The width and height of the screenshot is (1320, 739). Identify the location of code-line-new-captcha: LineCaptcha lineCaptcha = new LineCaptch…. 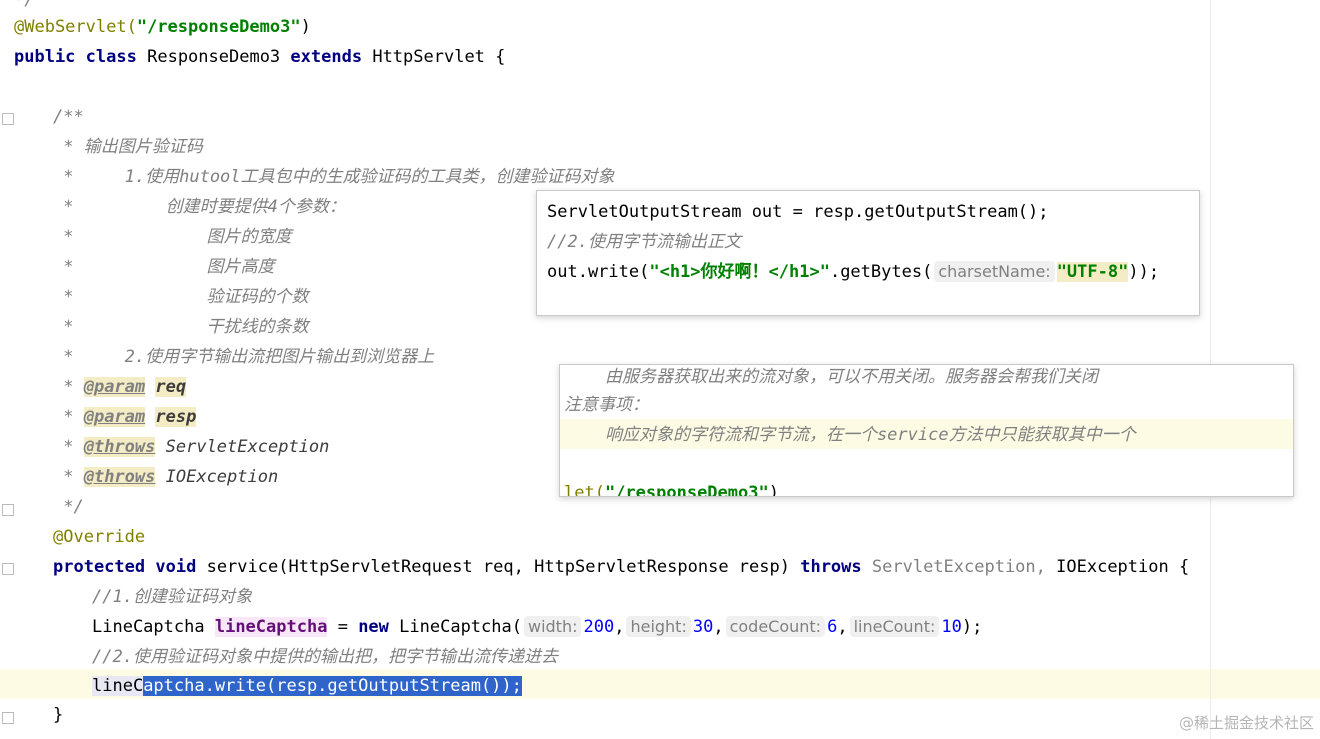
(537, 626).